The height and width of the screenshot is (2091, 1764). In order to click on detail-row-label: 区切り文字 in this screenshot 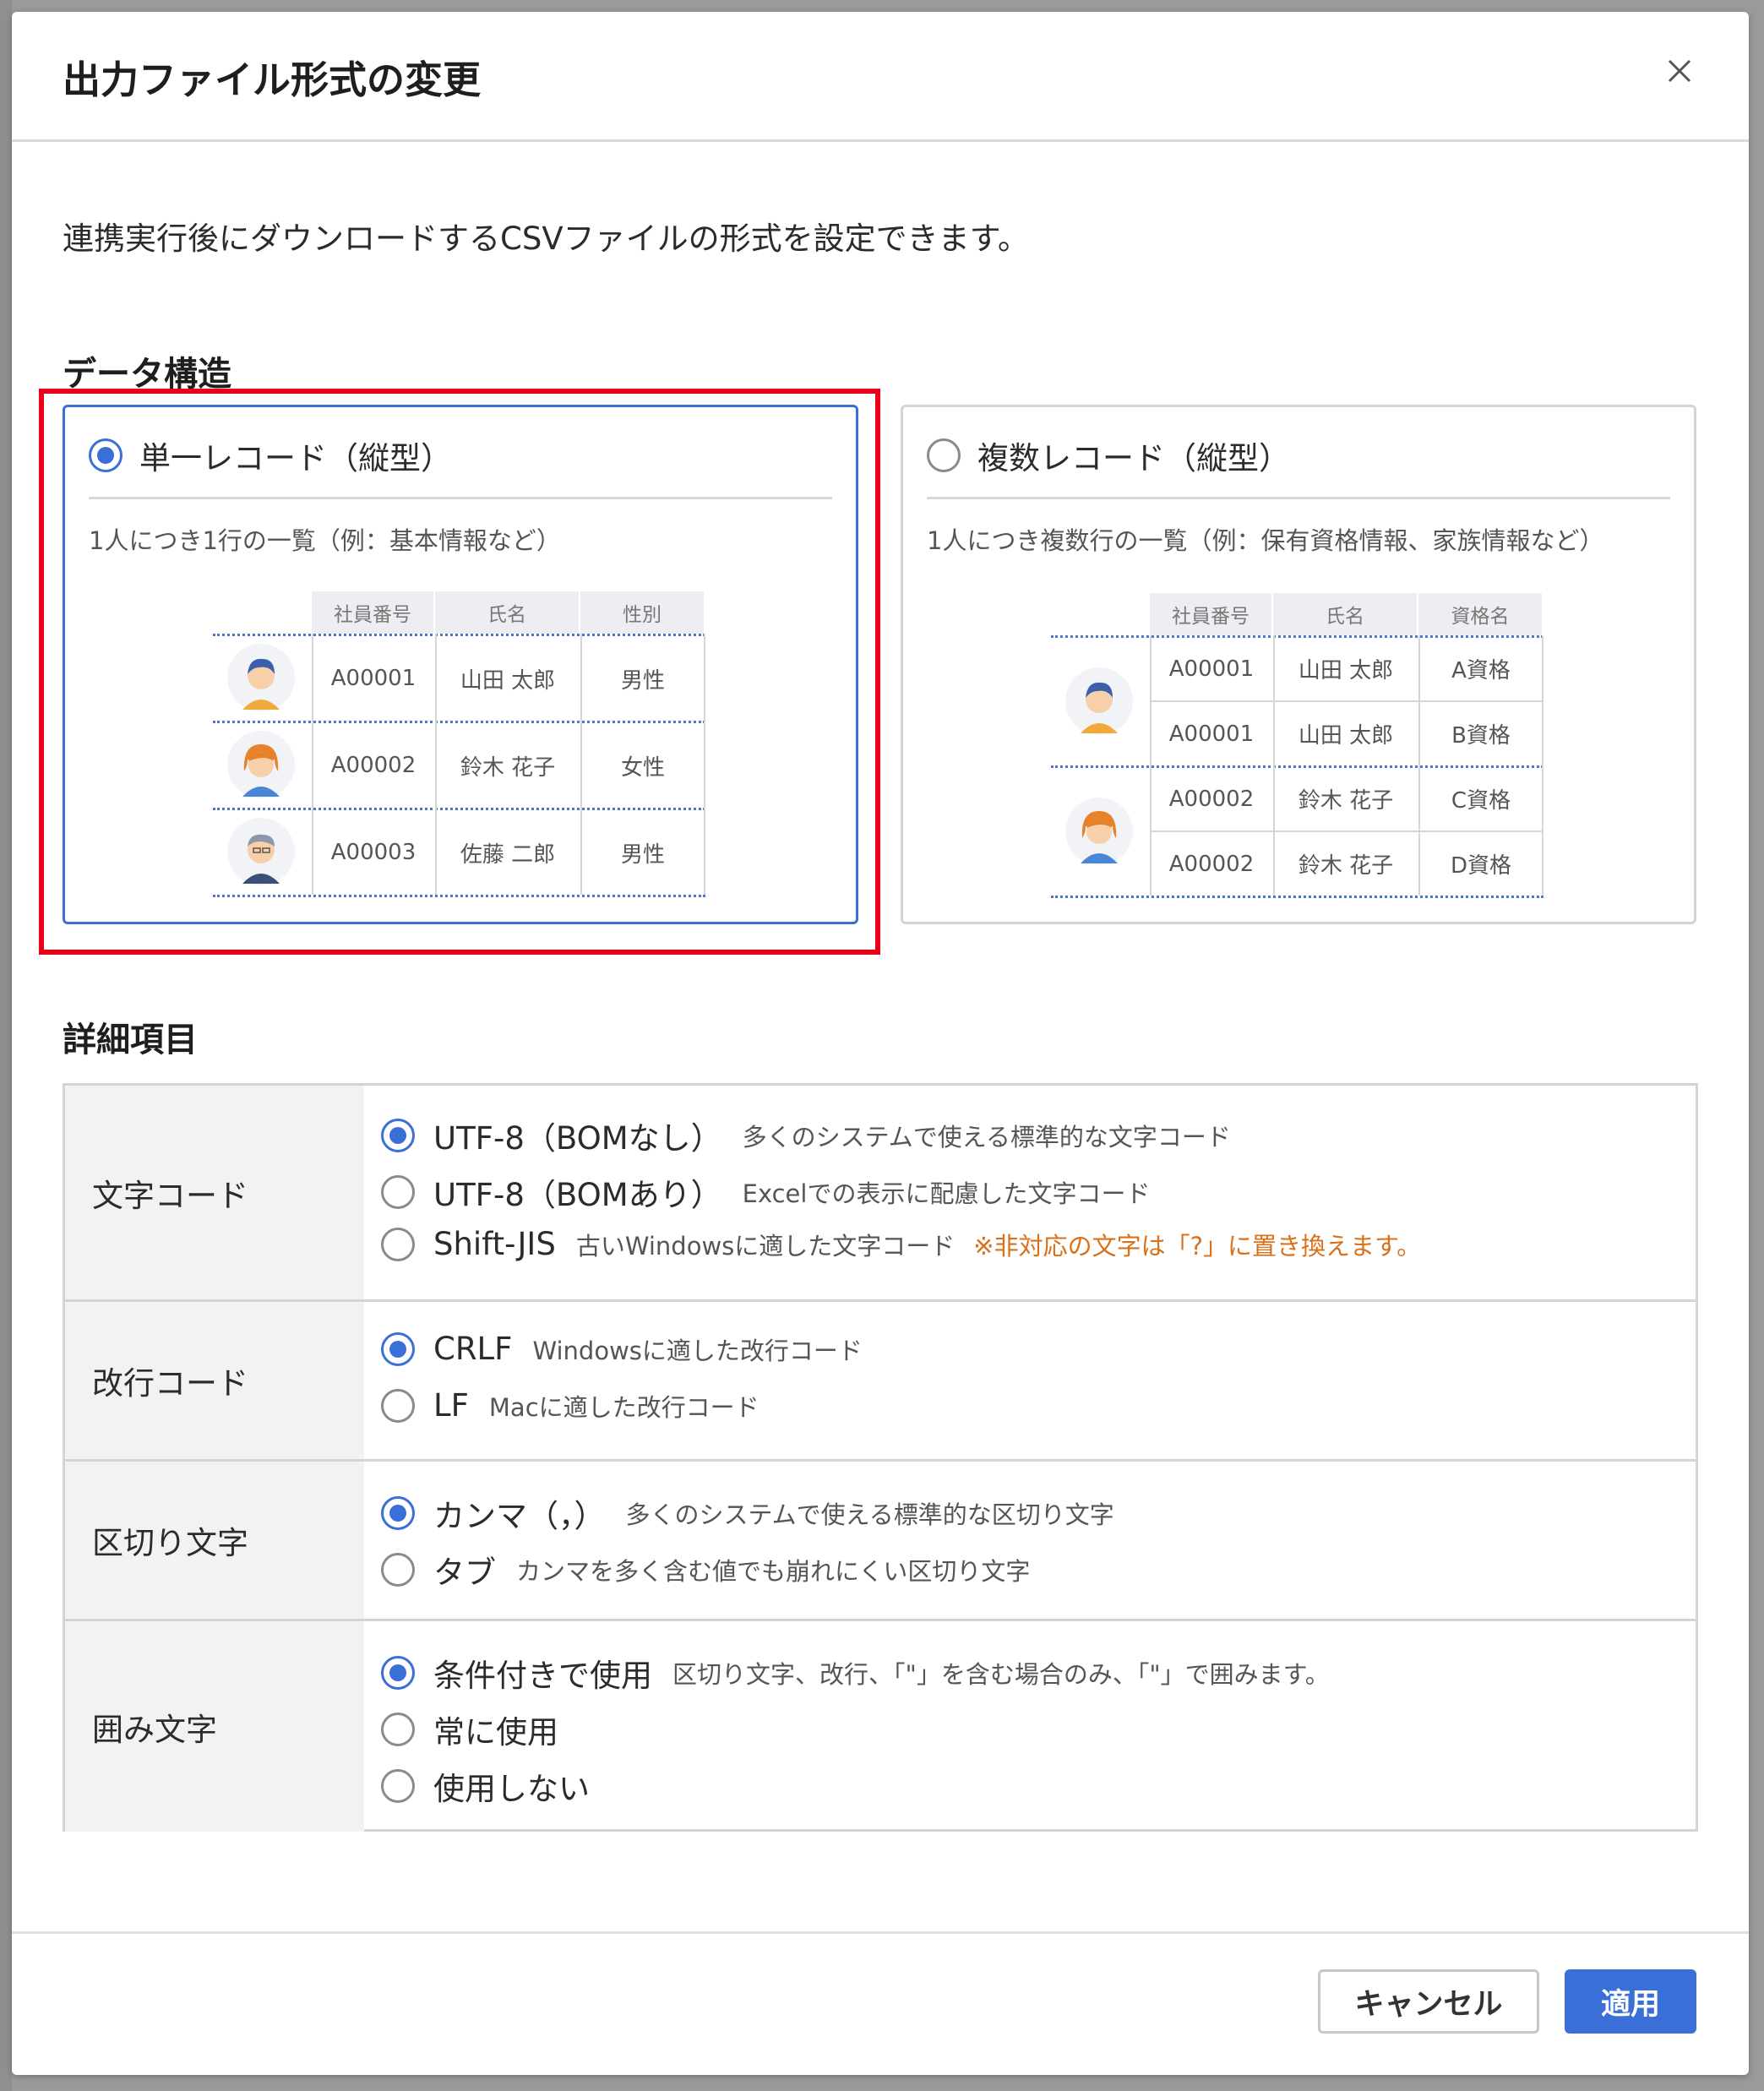, I will do `click(214, 1540)`.